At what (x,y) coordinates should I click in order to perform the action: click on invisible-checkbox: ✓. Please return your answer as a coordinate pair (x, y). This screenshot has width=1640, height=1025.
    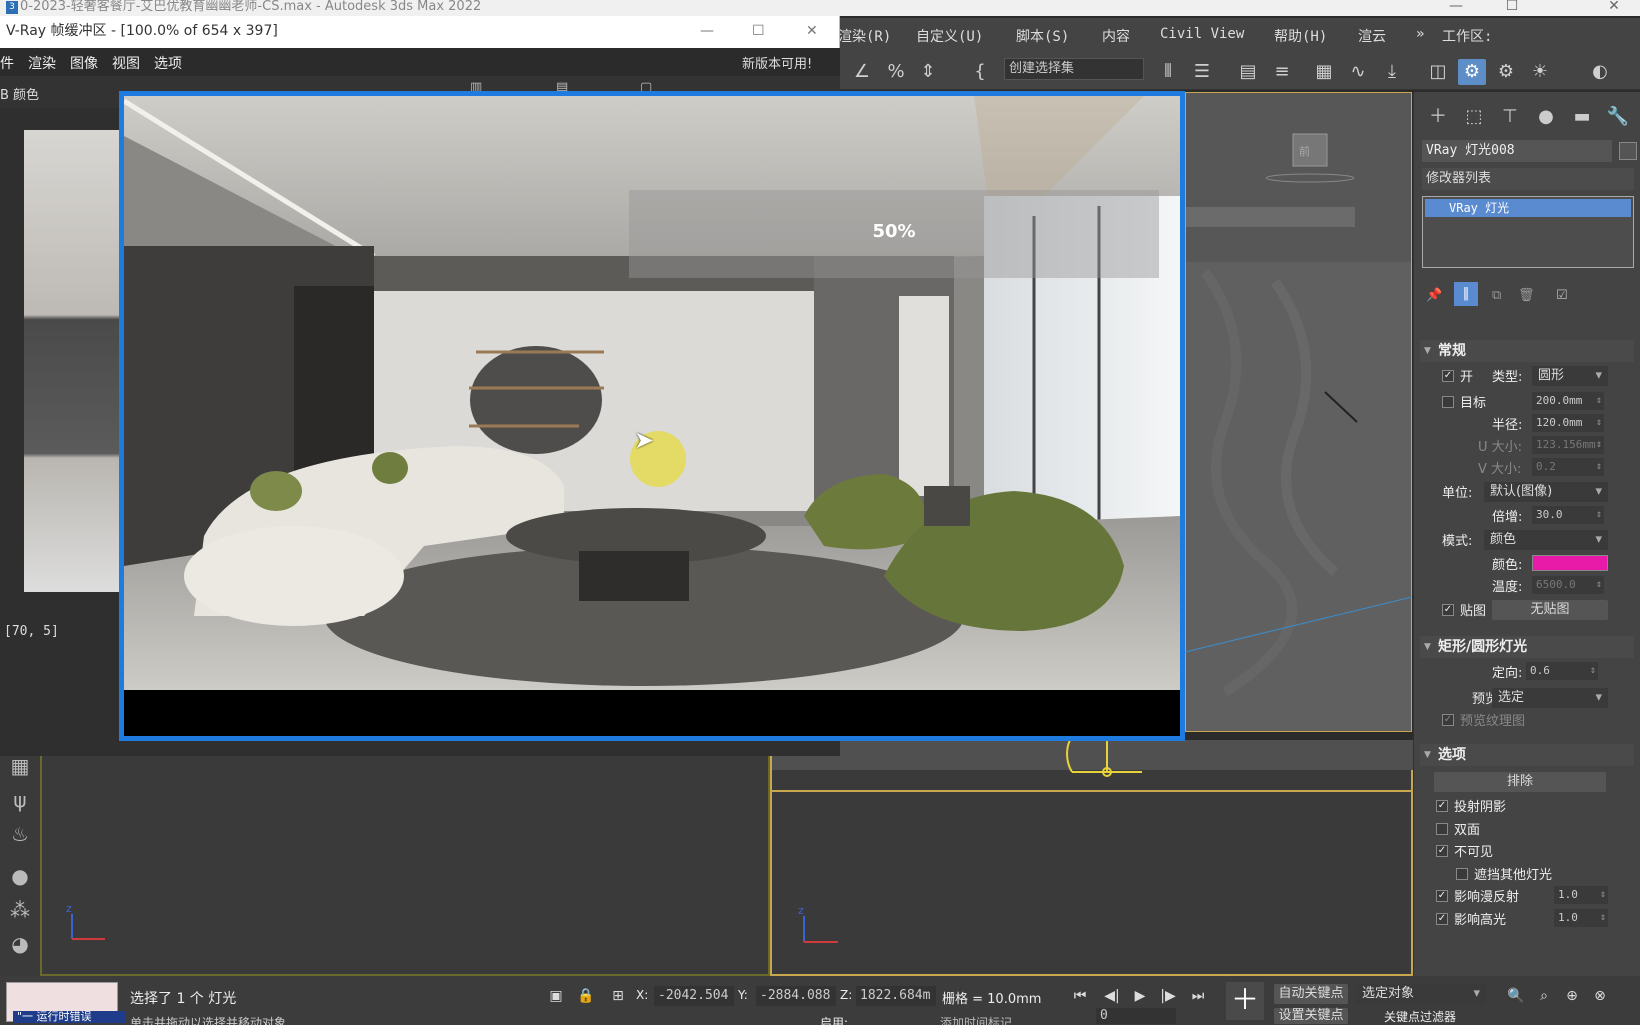
    Looking at the image, I should click on (1442, 851).